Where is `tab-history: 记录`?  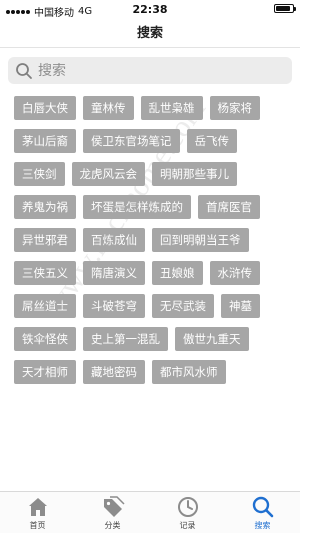
tab-history: 记录 is located at coordinates (187, 512).